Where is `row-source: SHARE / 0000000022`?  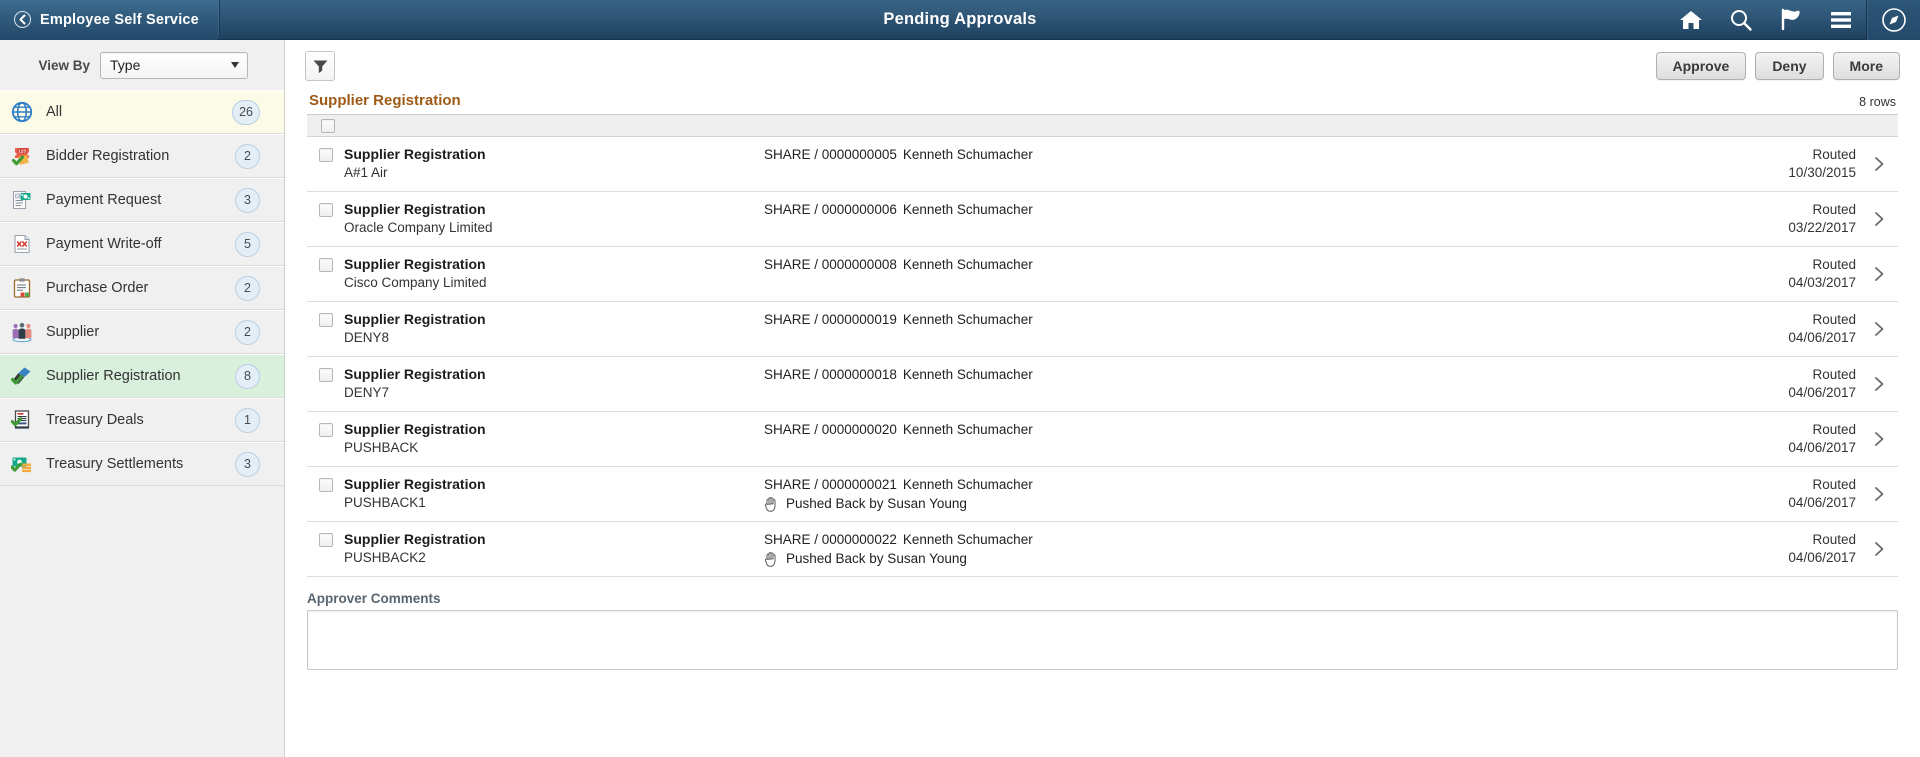
row-source: SHARE / 0000000022 is located at coordinates (830, 539).